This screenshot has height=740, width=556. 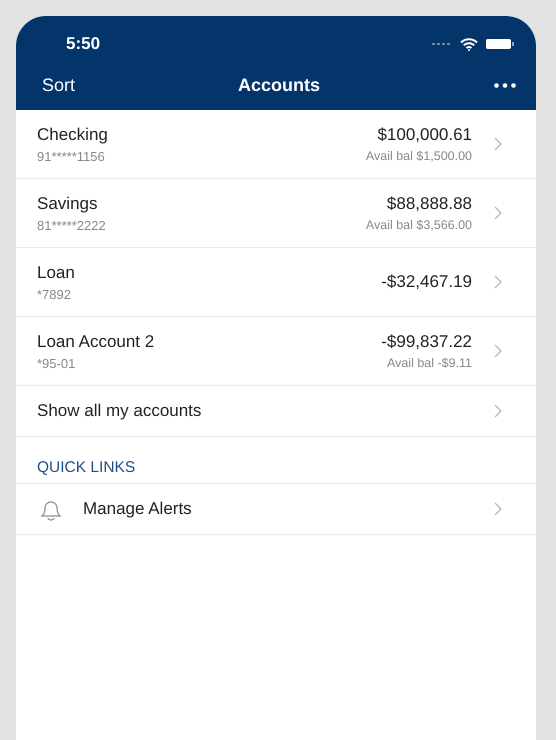 I want to click on account-row: Savings 81*****2222 $88,888.88 Avail bal $3,566.00, so click(x=276, y=213).